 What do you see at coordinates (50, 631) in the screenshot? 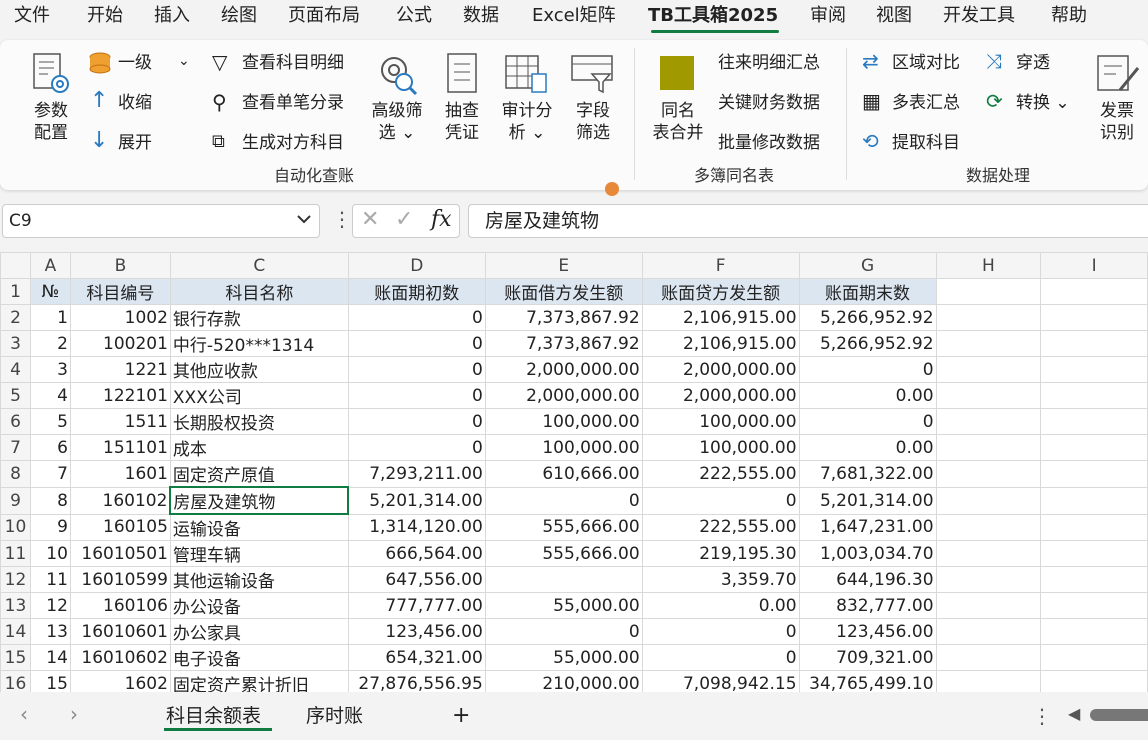
I see `cell: 13` at bounding box center [50, 631].